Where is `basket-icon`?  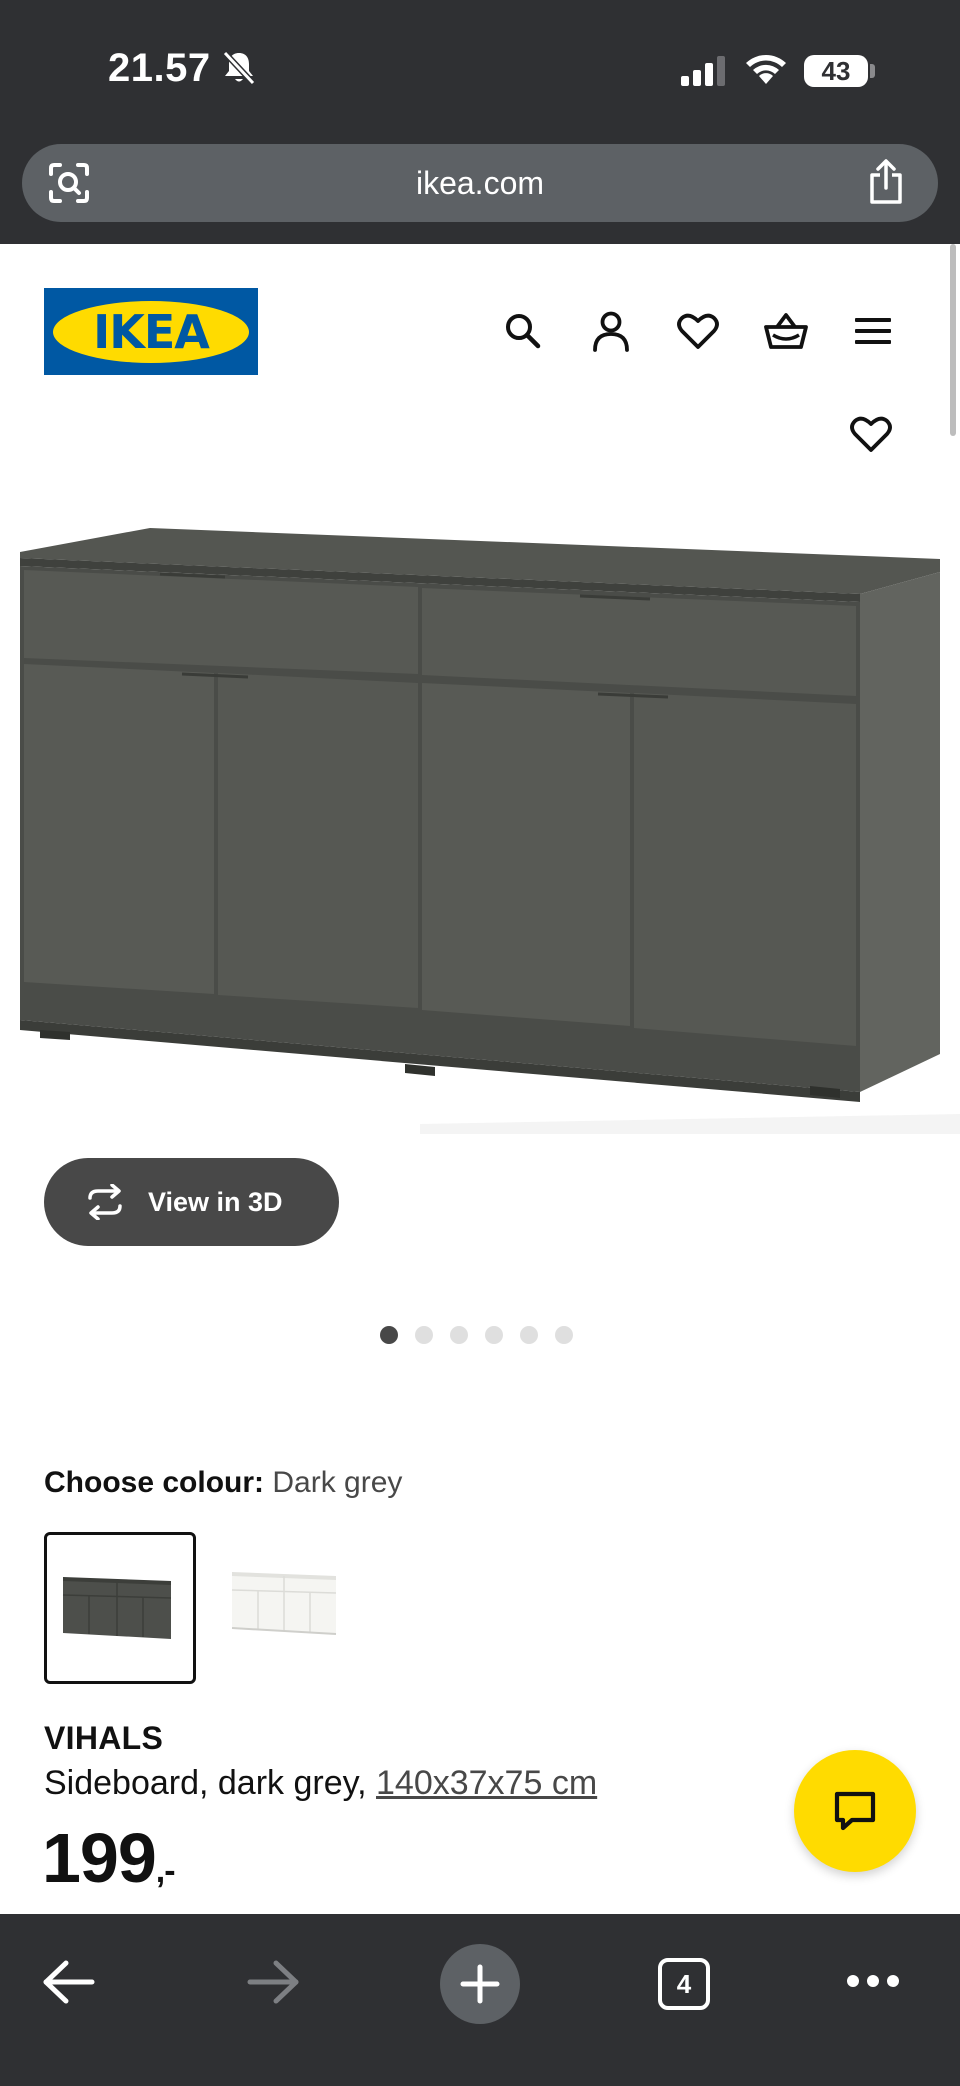 basket-icon is located at coordinates (786, 331).